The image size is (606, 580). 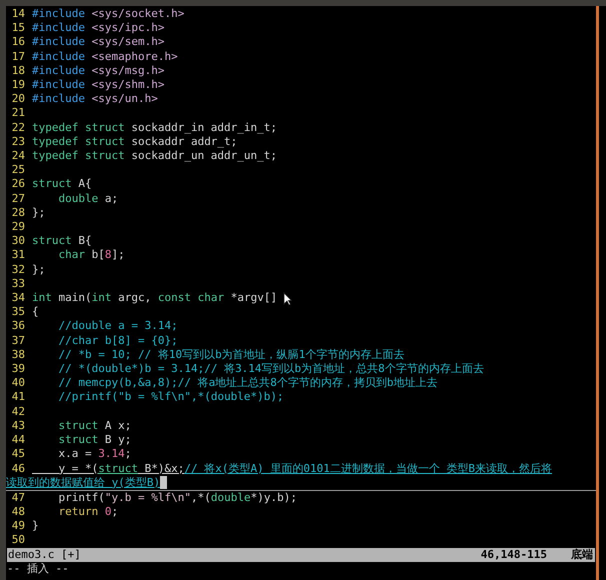 I want to click on number-literal: 8, so click(x=108, y=255).